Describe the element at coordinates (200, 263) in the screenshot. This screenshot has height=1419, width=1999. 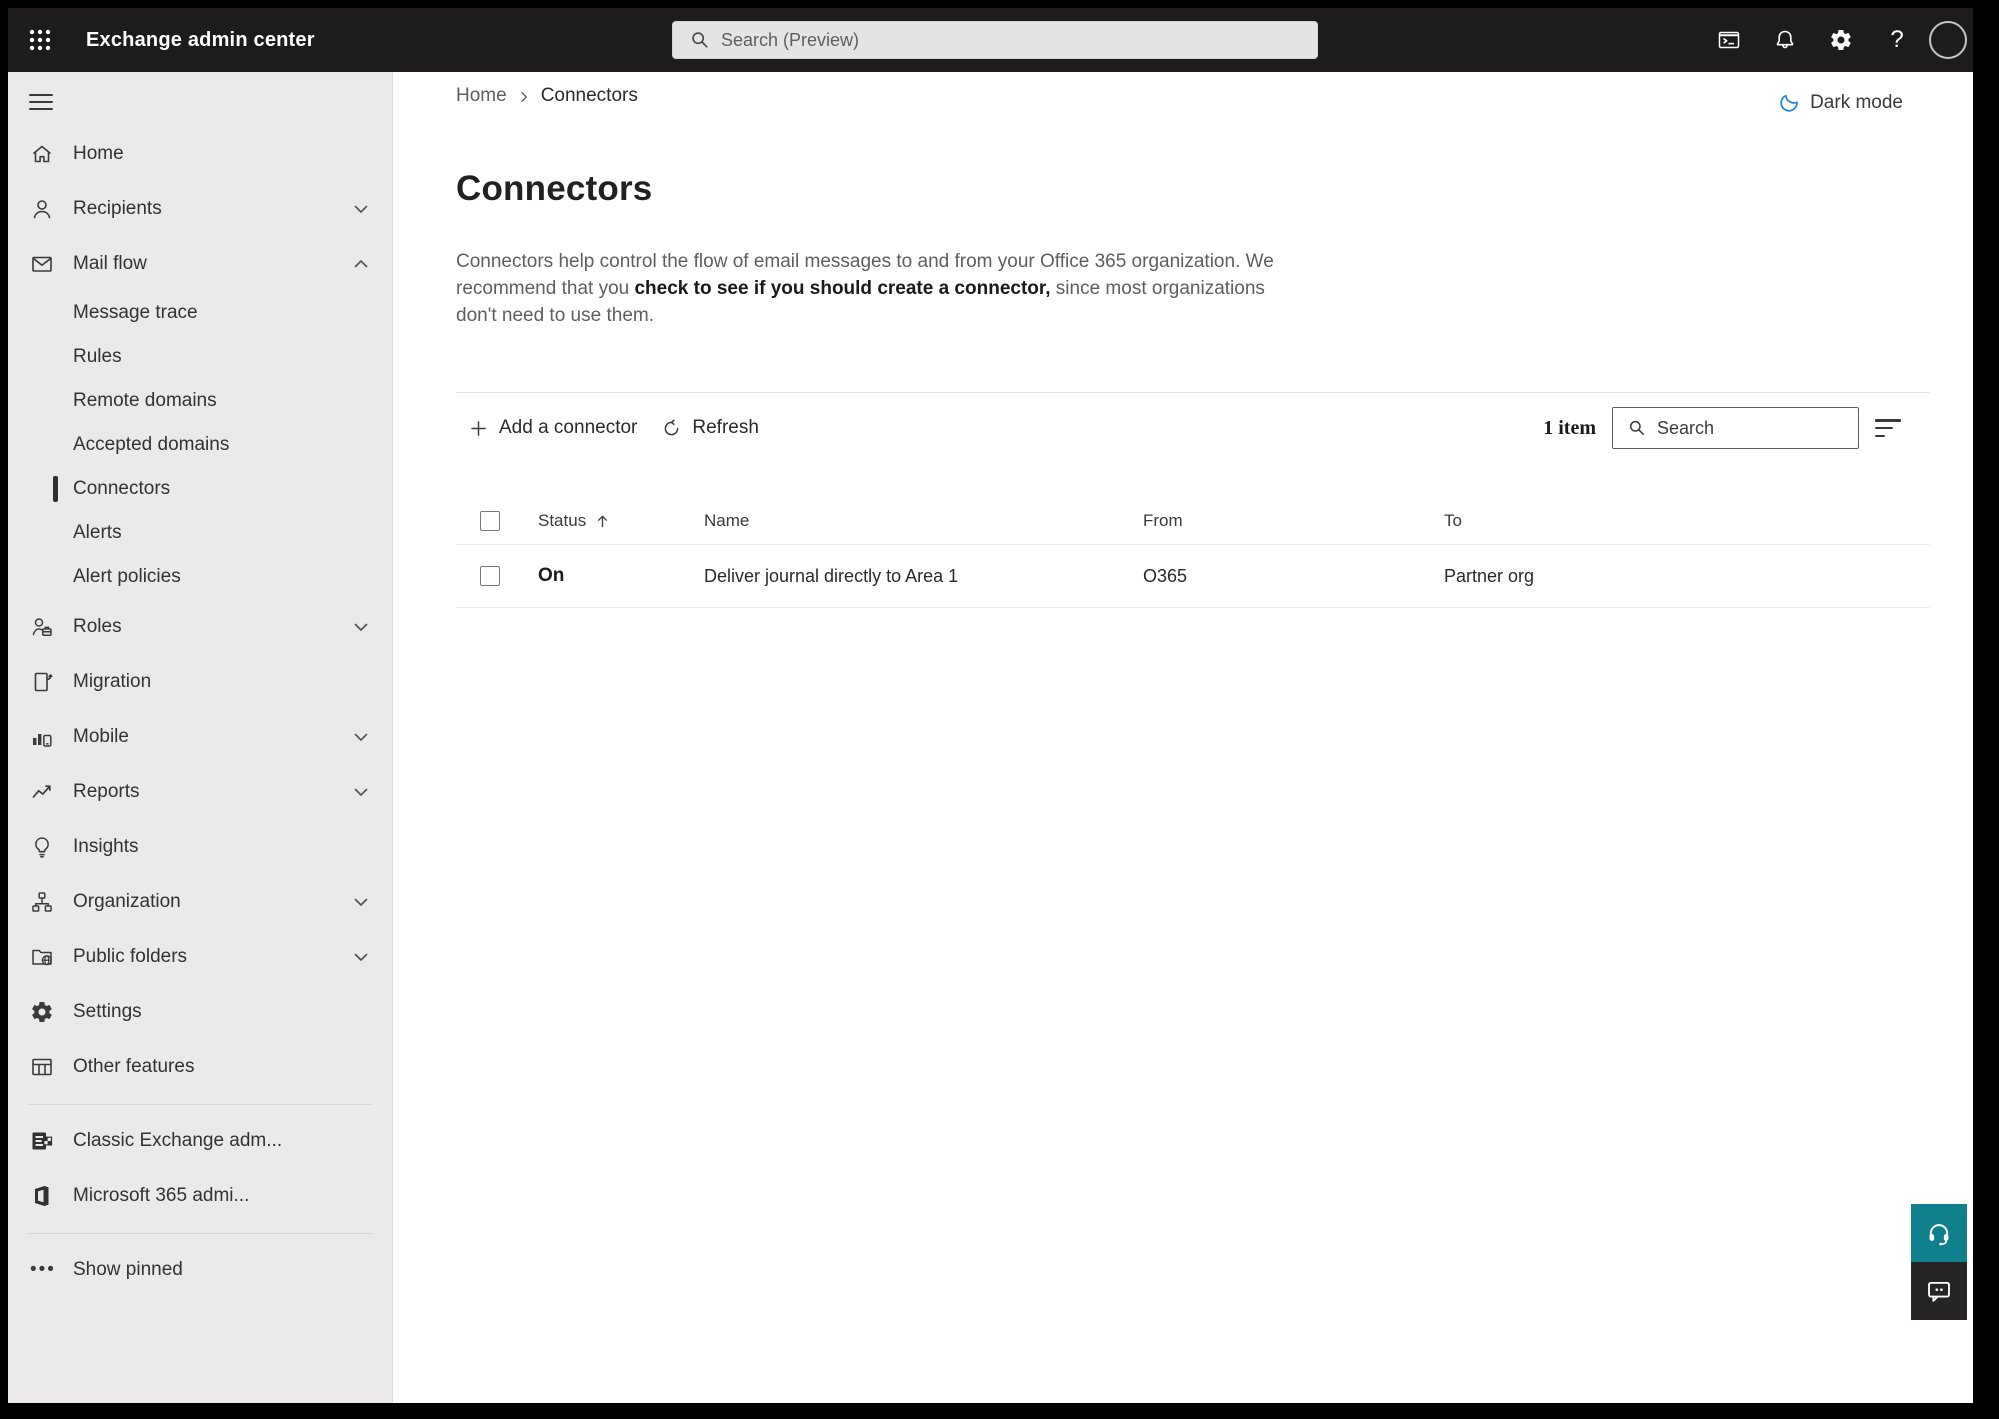
I see `sidebar-item-mail-flow: Mail flow` at that location.